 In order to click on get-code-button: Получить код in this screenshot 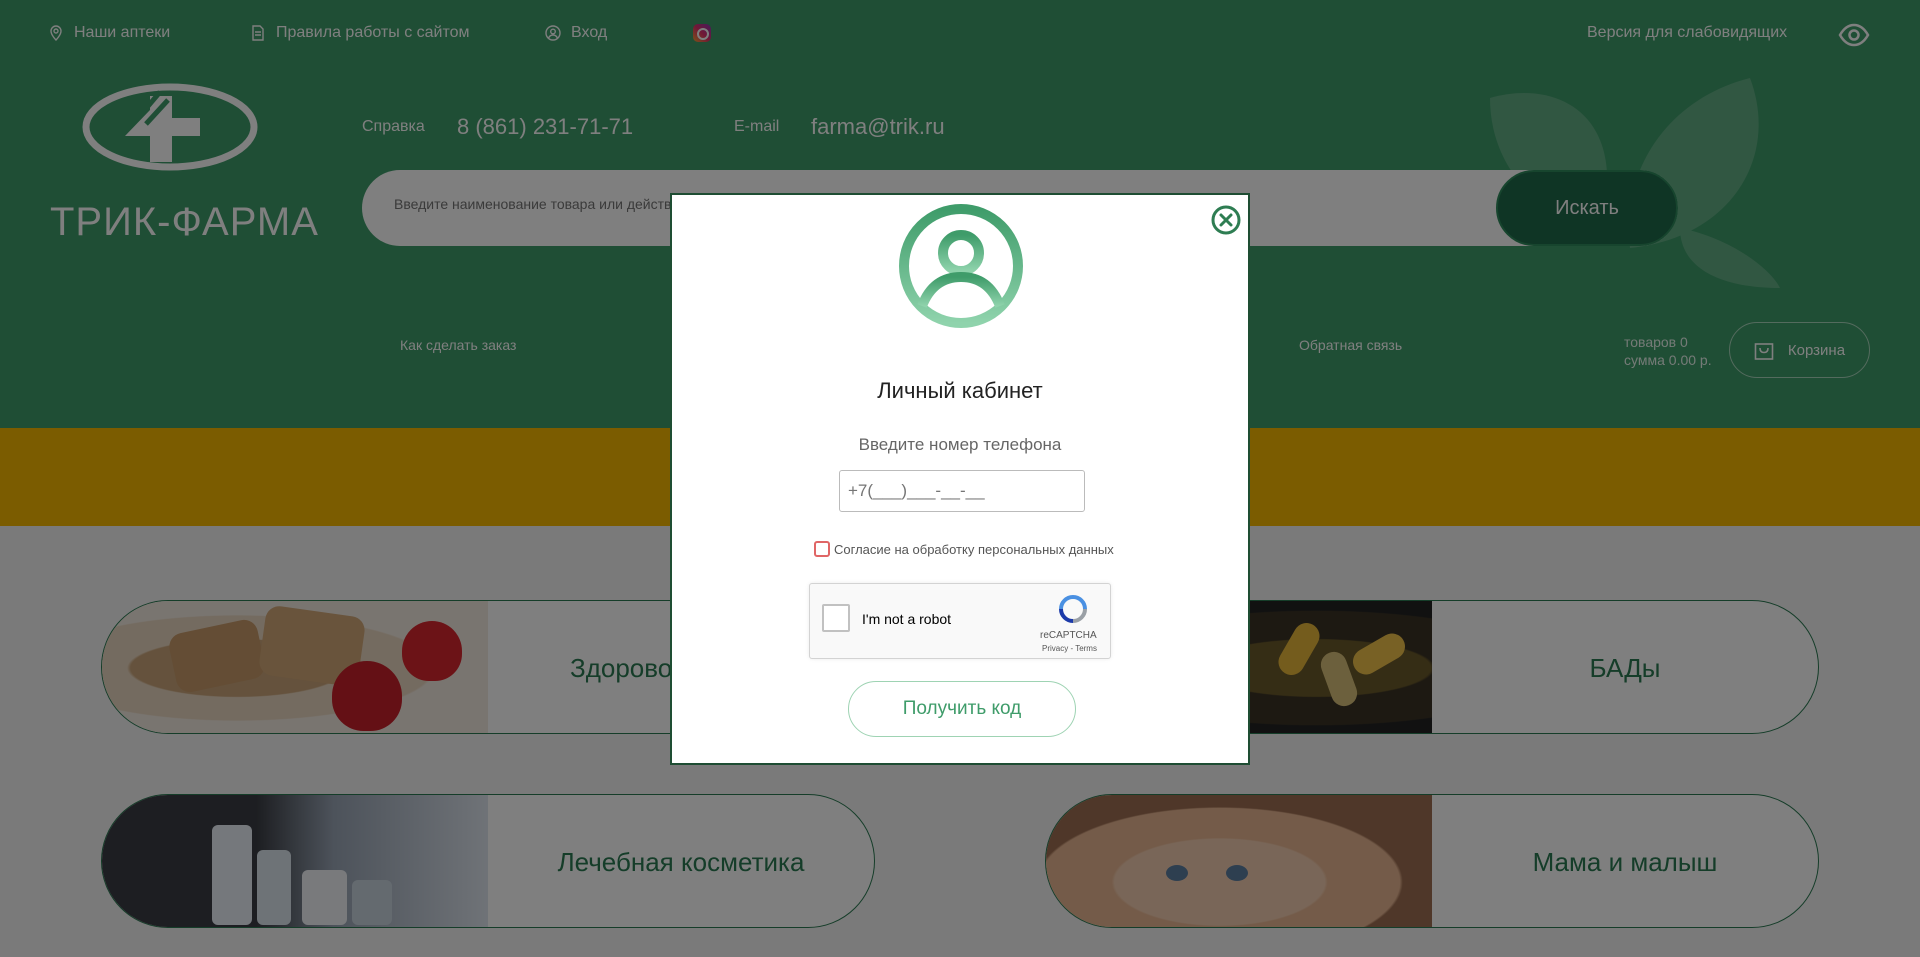, I will do `click(962, 709)`.